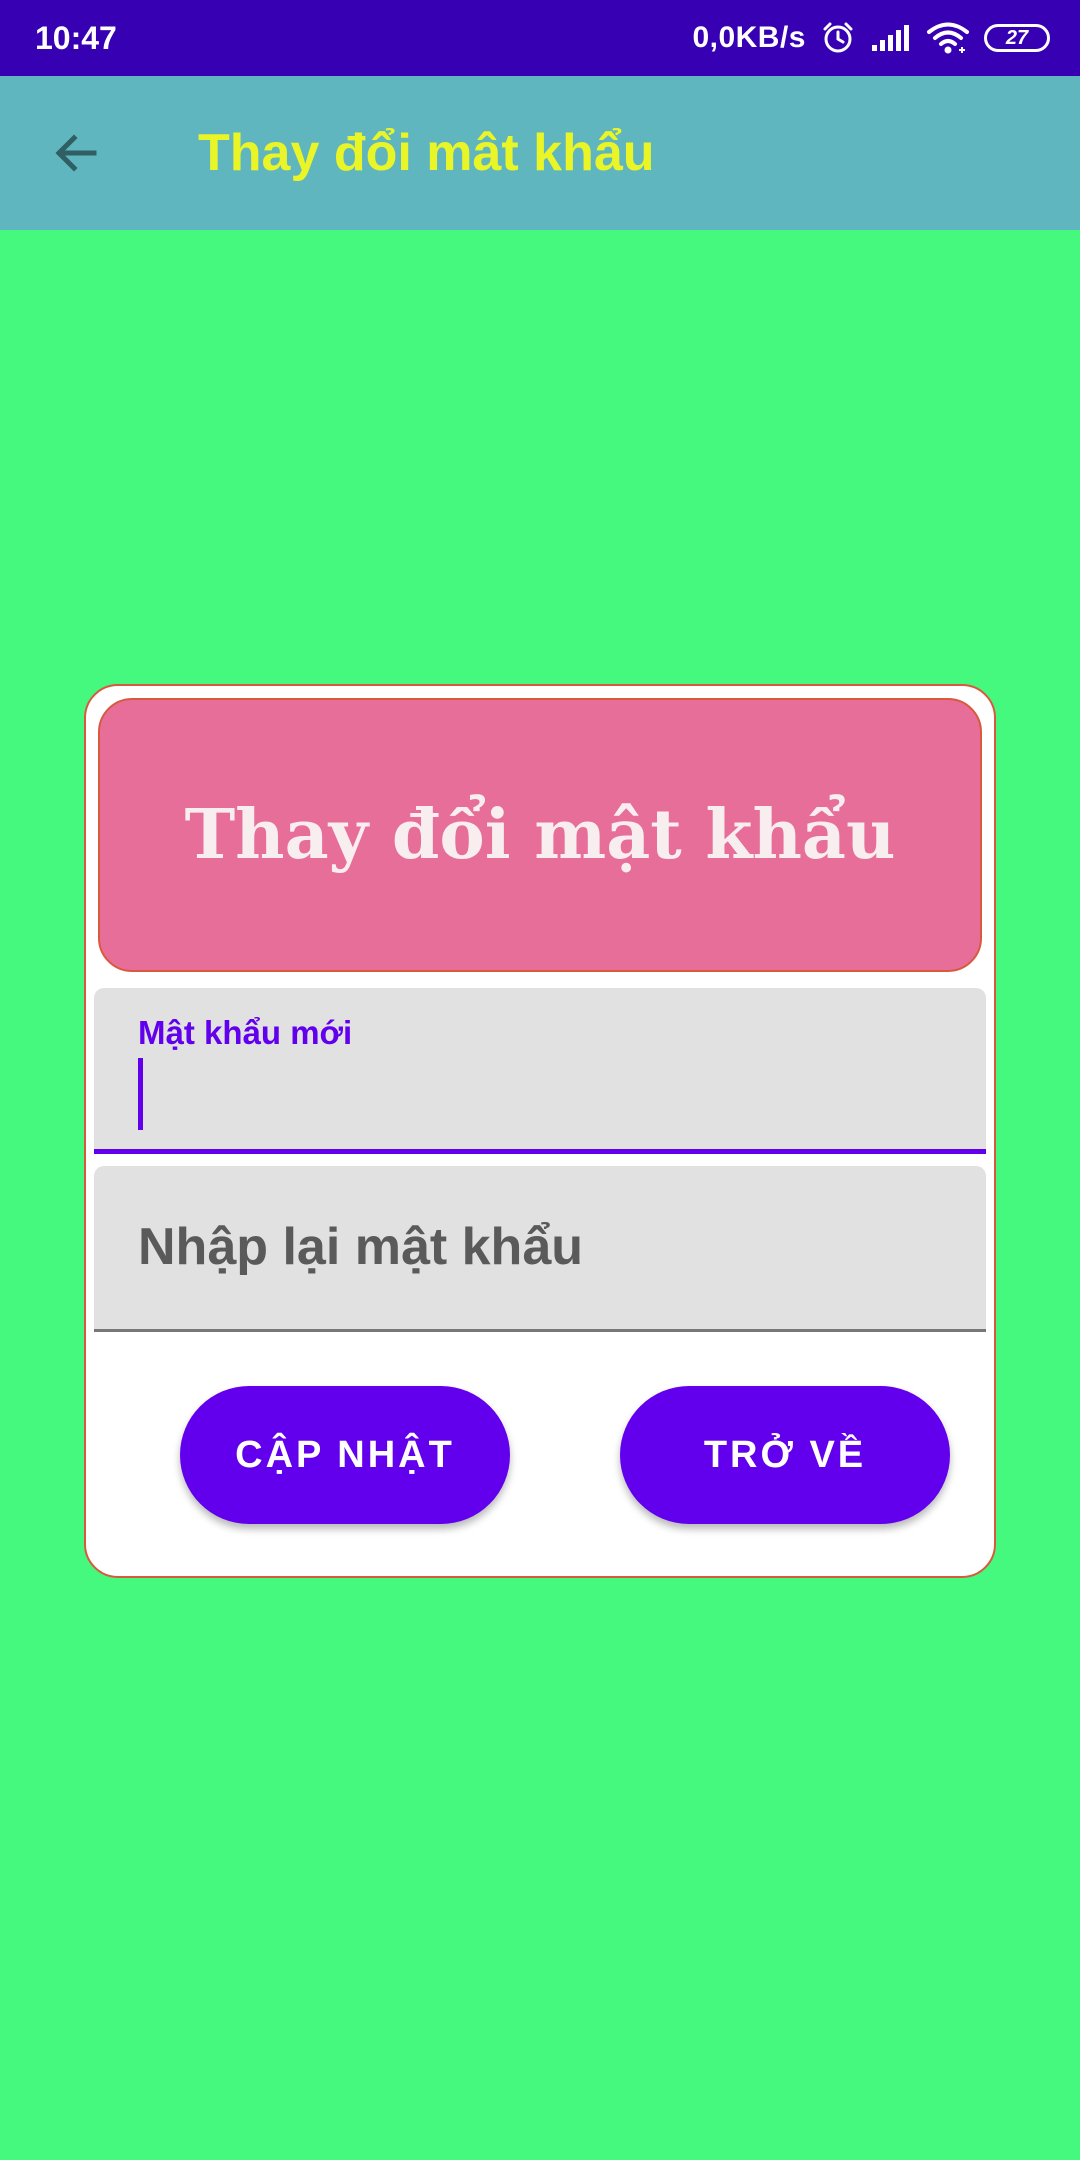  I want to click on wifi-icon, so click(948, 38).